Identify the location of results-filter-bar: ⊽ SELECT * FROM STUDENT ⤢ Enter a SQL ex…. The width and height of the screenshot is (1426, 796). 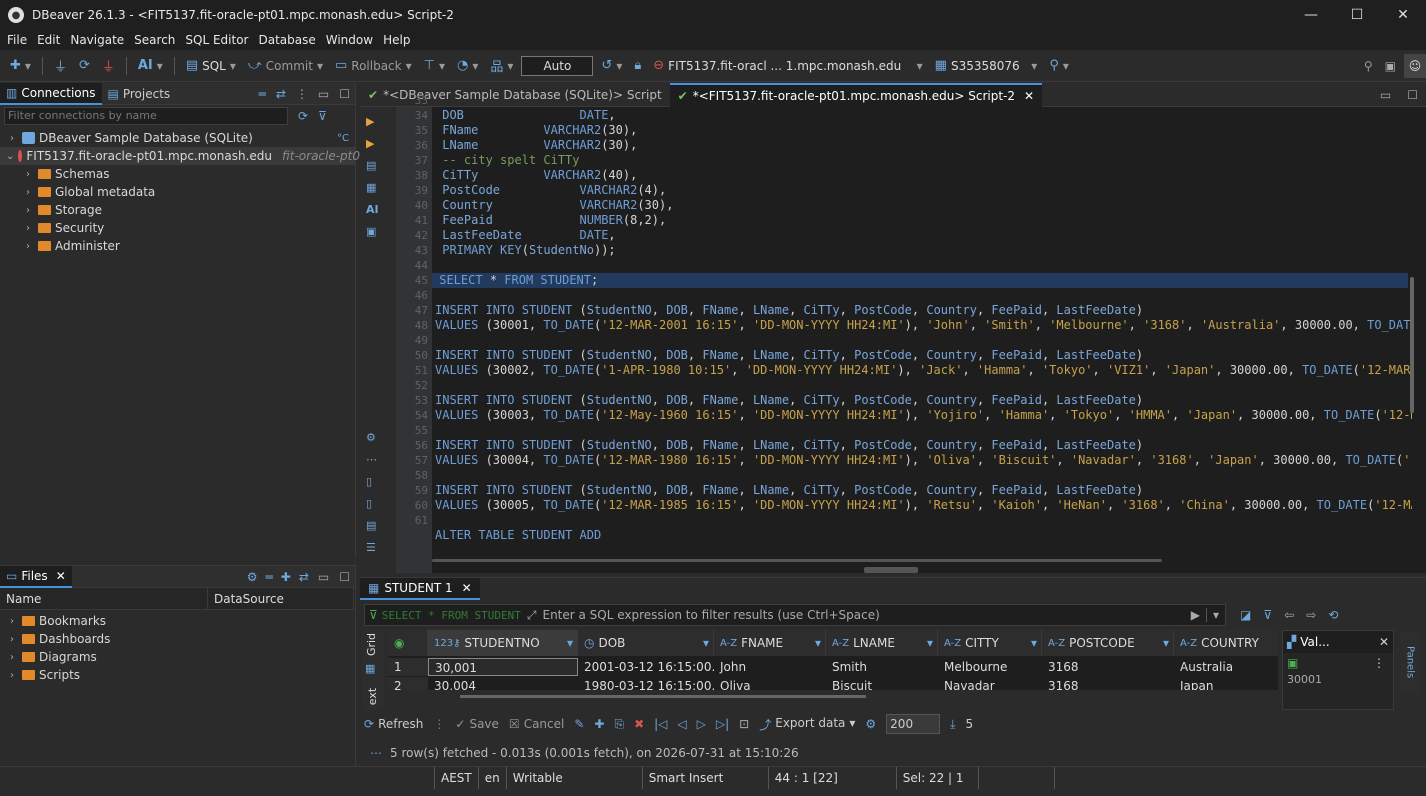
(795, 615).